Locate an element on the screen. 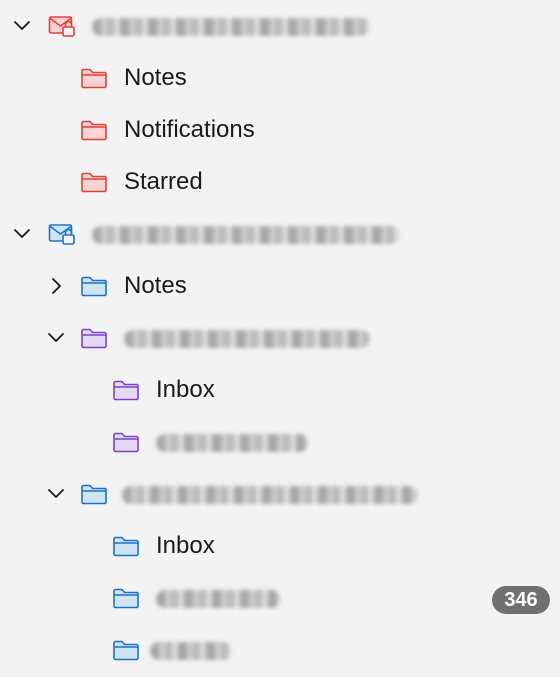 This screenshot has width=560, height=677. folder-row: Notifications is located at coordinates (280, 130).